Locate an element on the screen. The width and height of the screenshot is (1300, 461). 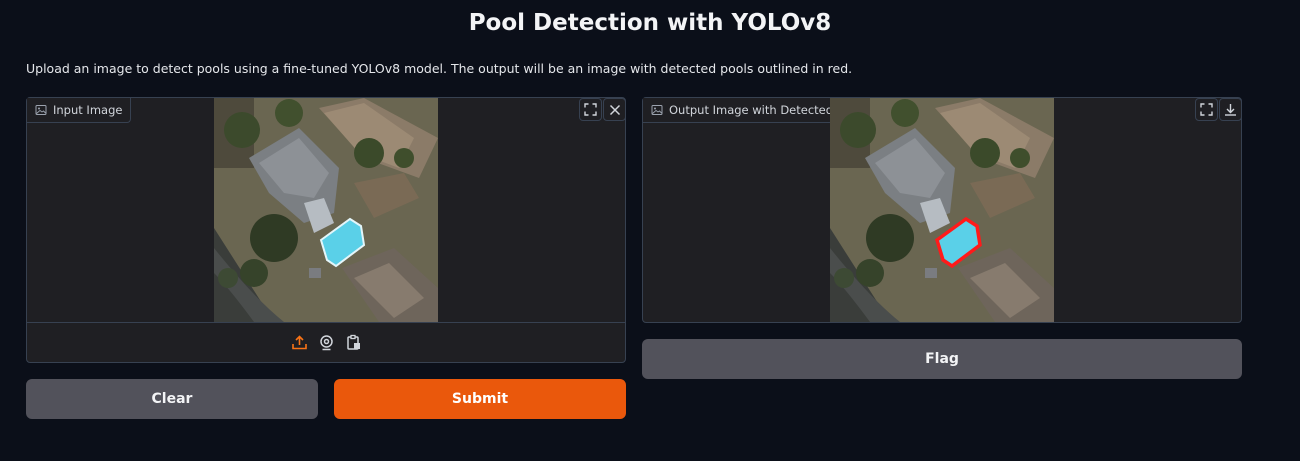
input-image-label-tag: Input Image is located at coordinates (79, 110).